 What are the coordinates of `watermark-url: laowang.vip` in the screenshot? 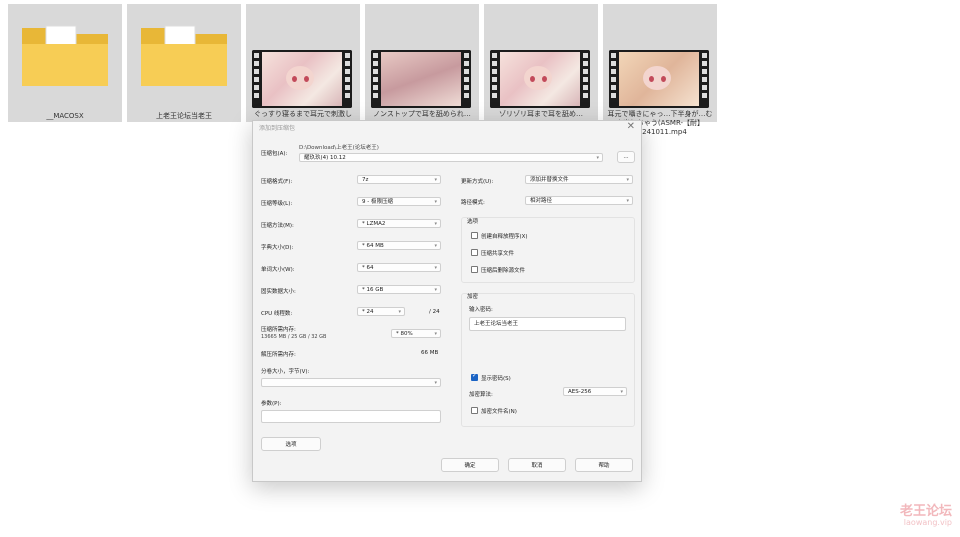 It's located at (927, 522).